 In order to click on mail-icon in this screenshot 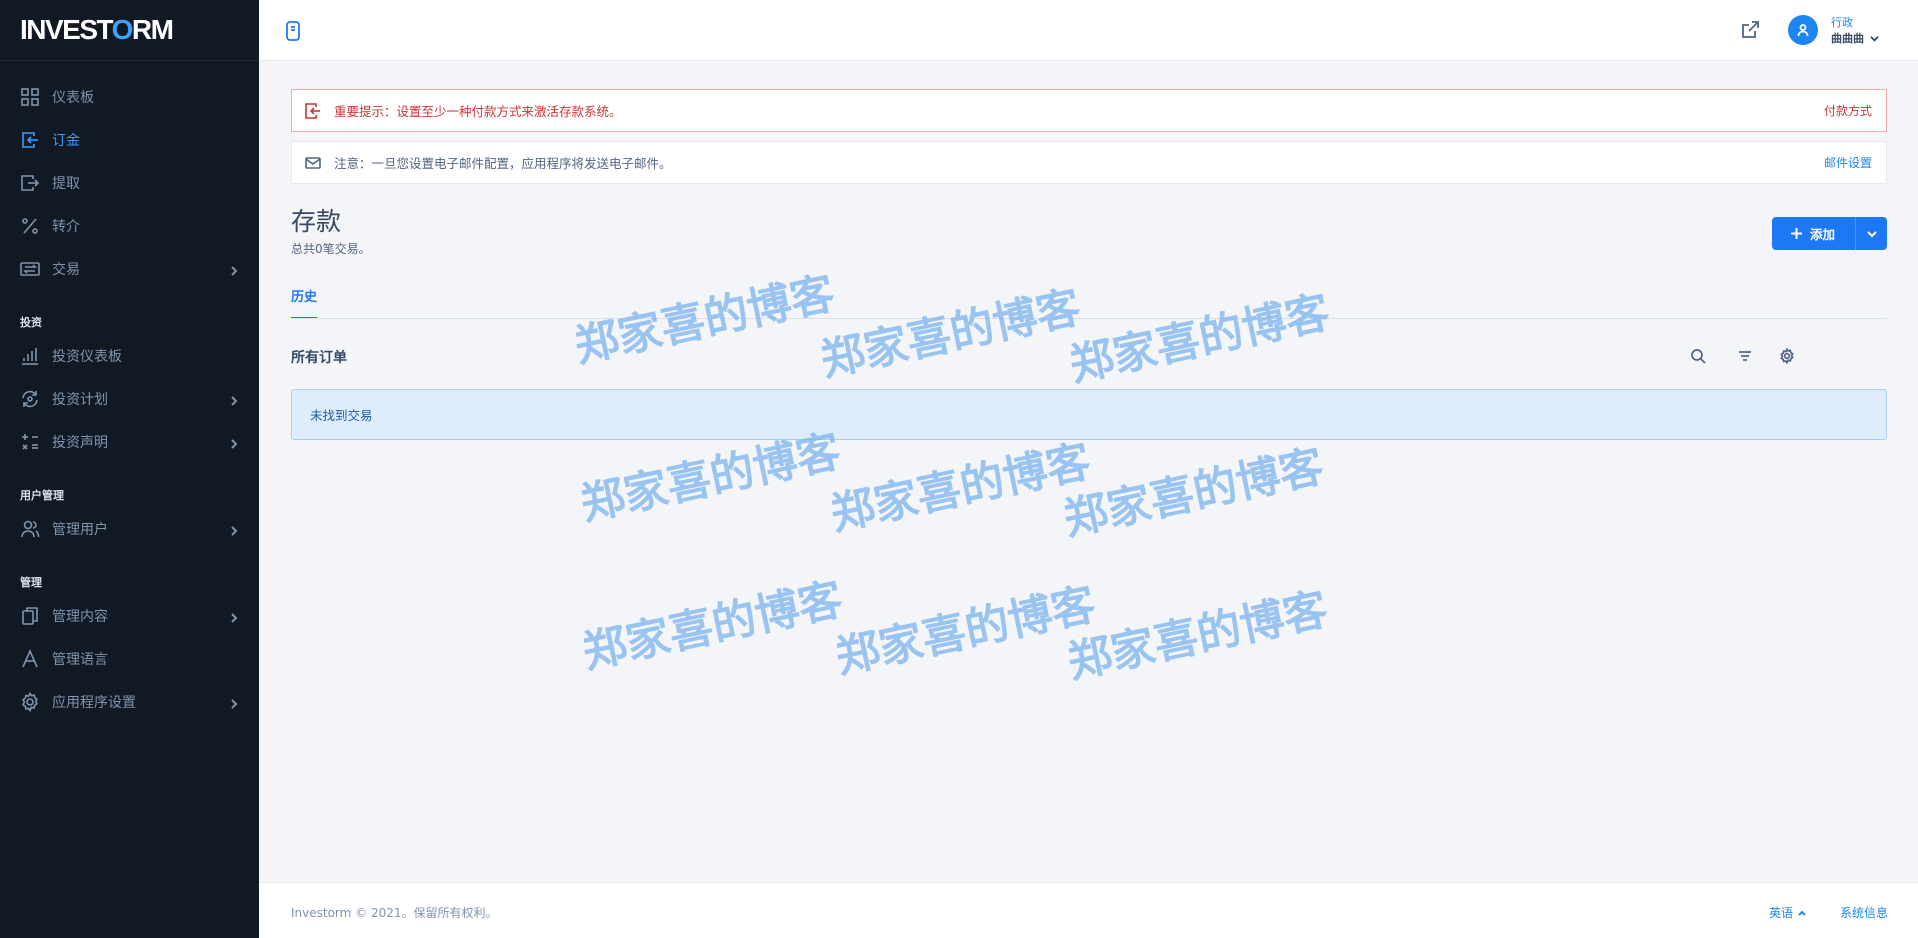, I will do `click(313, 163)`.